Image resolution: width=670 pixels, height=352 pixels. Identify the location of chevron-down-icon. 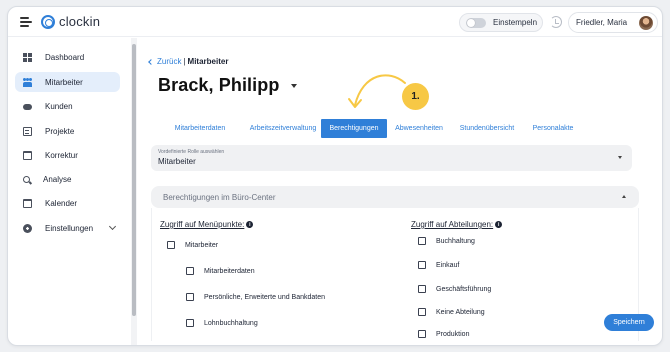
(112, 226).